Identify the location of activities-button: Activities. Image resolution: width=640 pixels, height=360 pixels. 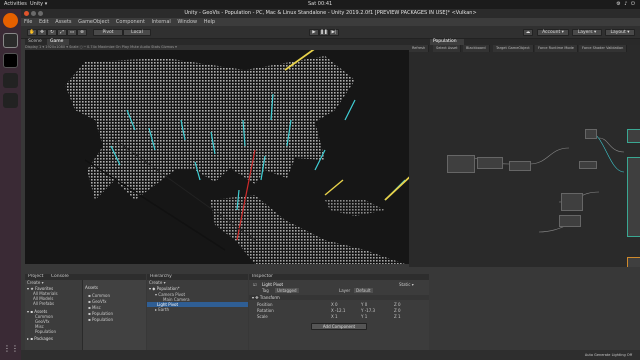
(15, 4).